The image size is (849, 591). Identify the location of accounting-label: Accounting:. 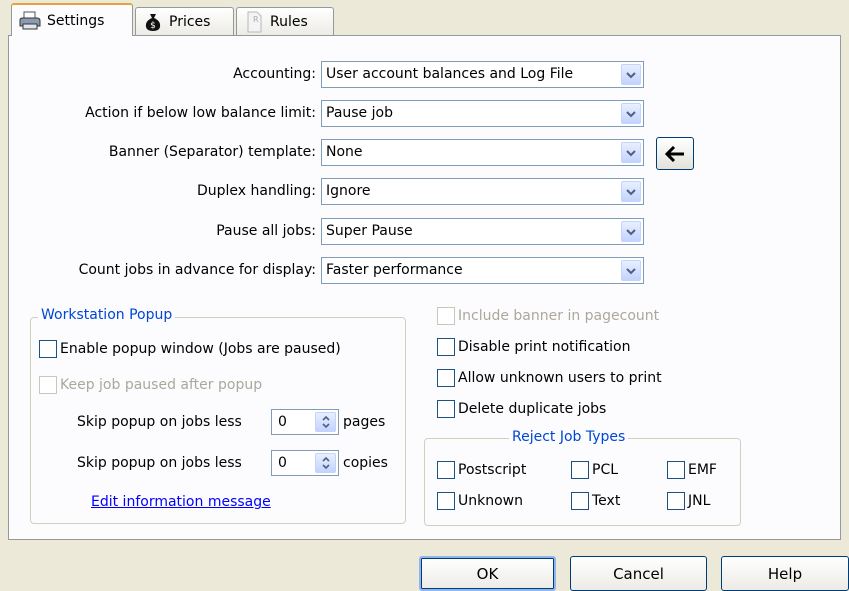
(274, 74).